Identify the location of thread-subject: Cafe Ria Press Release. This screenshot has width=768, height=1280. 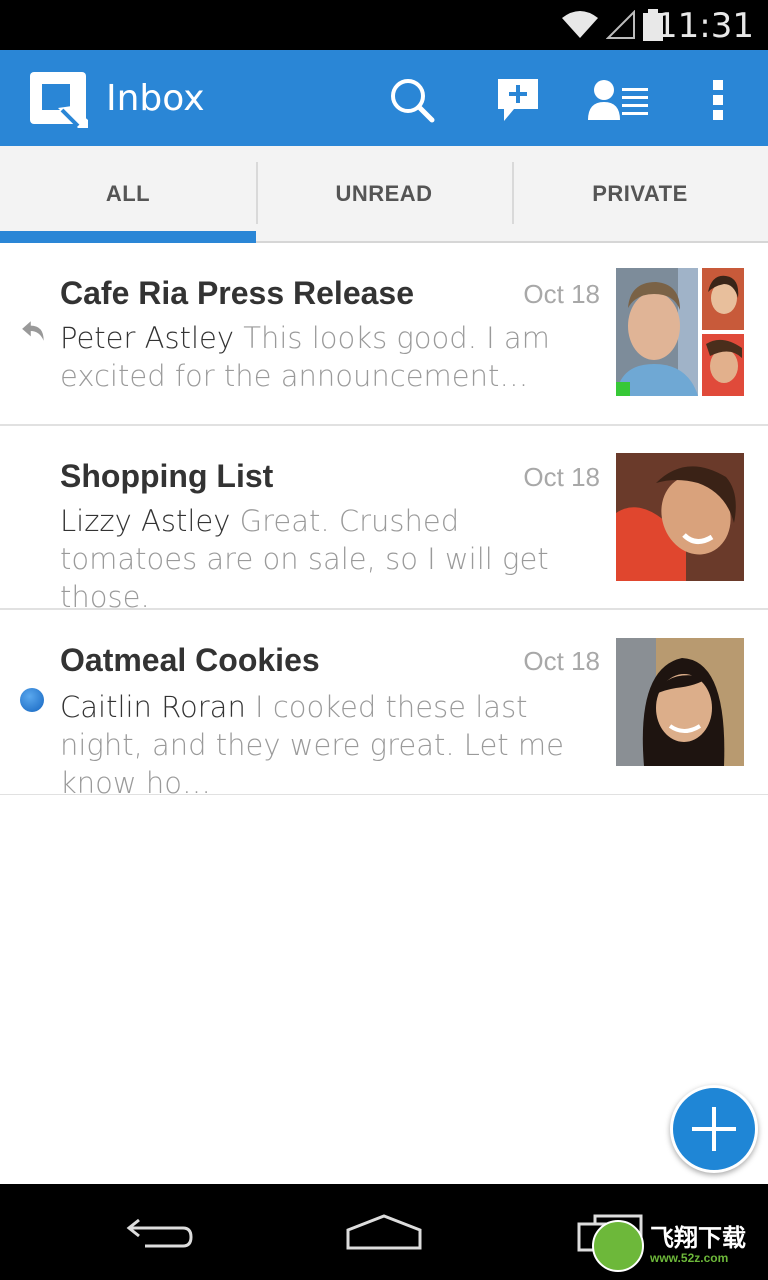
(237, 293).